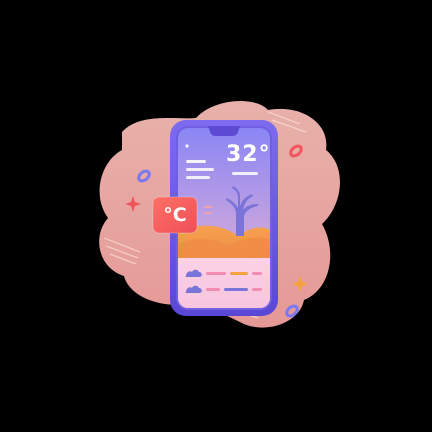  I want to click on forecast-panel, so click(224, 283).